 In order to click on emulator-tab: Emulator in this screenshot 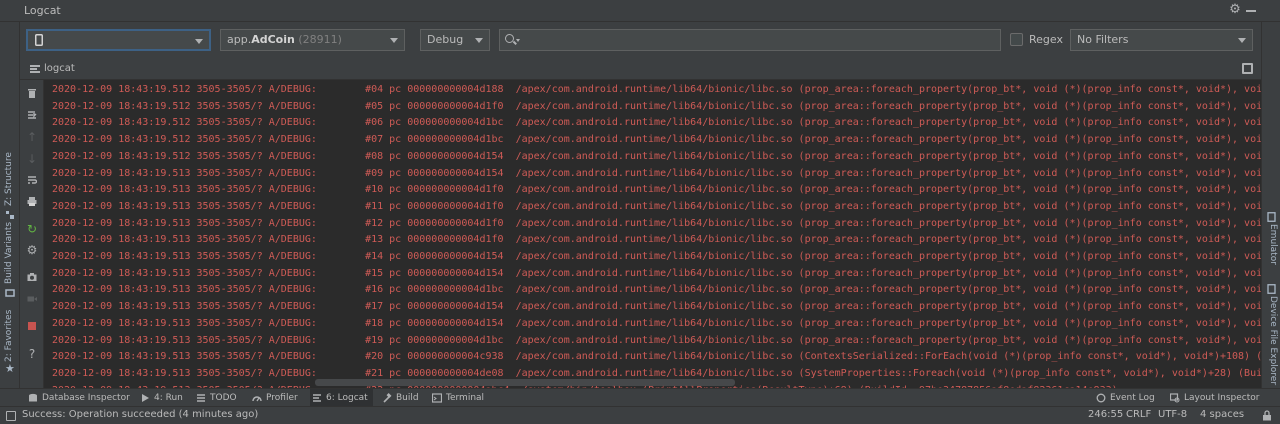, I will do `click(1272, 240)`.